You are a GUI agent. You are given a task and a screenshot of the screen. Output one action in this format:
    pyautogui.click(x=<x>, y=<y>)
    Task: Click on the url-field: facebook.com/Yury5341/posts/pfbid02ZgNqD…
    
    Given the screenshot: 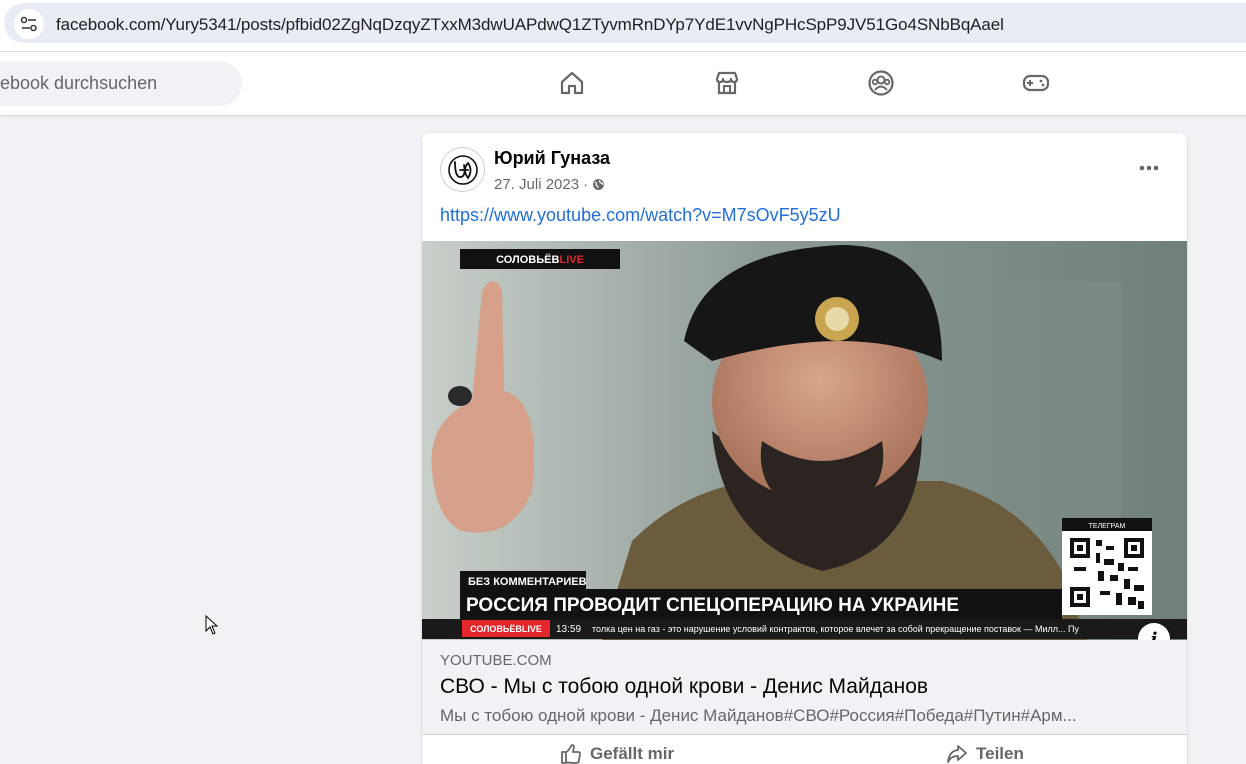 What is the action you would take?
    pyautogui.click(x=625, y=23)
    